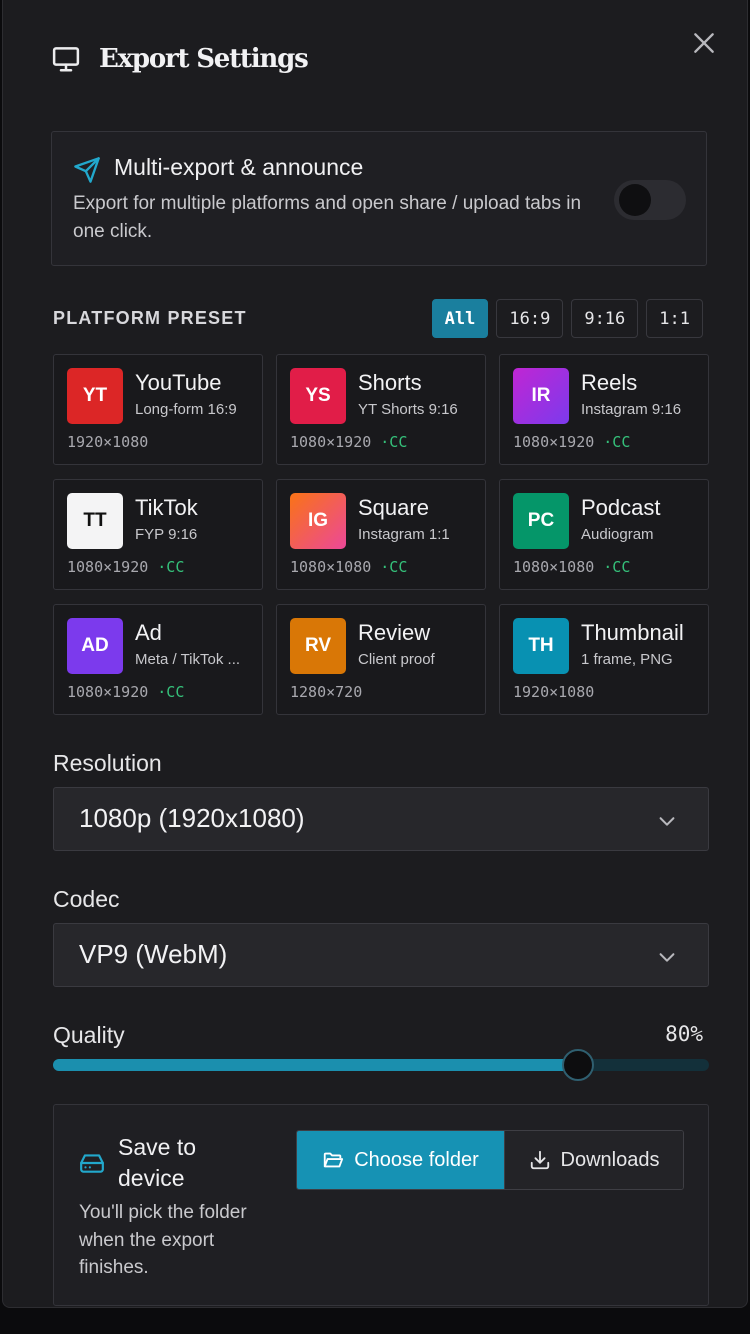  I want to click on preset-name: TikTok, so click(166, 507).